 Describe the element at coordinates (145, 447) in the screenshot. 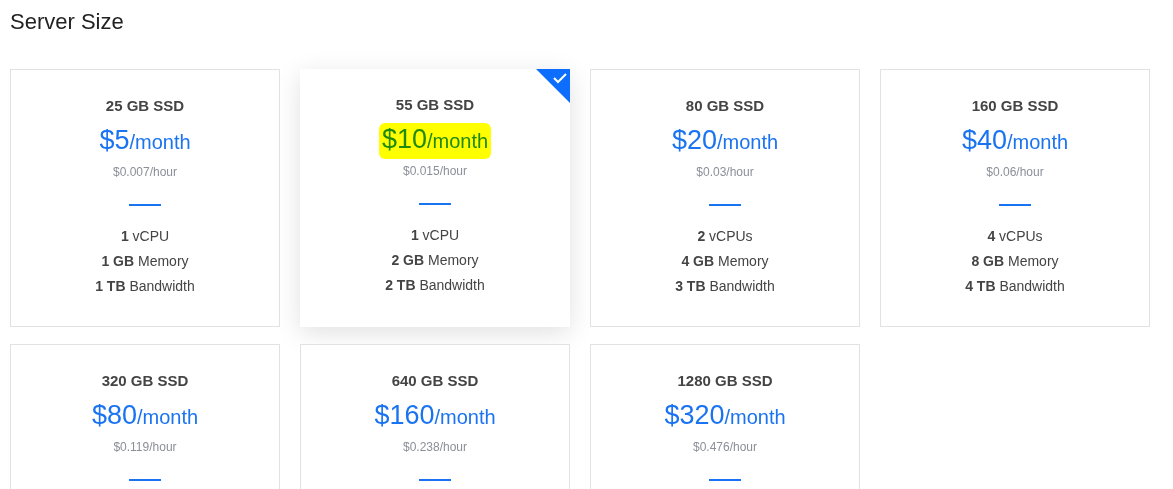

I see `hourly-price: $0.119/hour` at that location.